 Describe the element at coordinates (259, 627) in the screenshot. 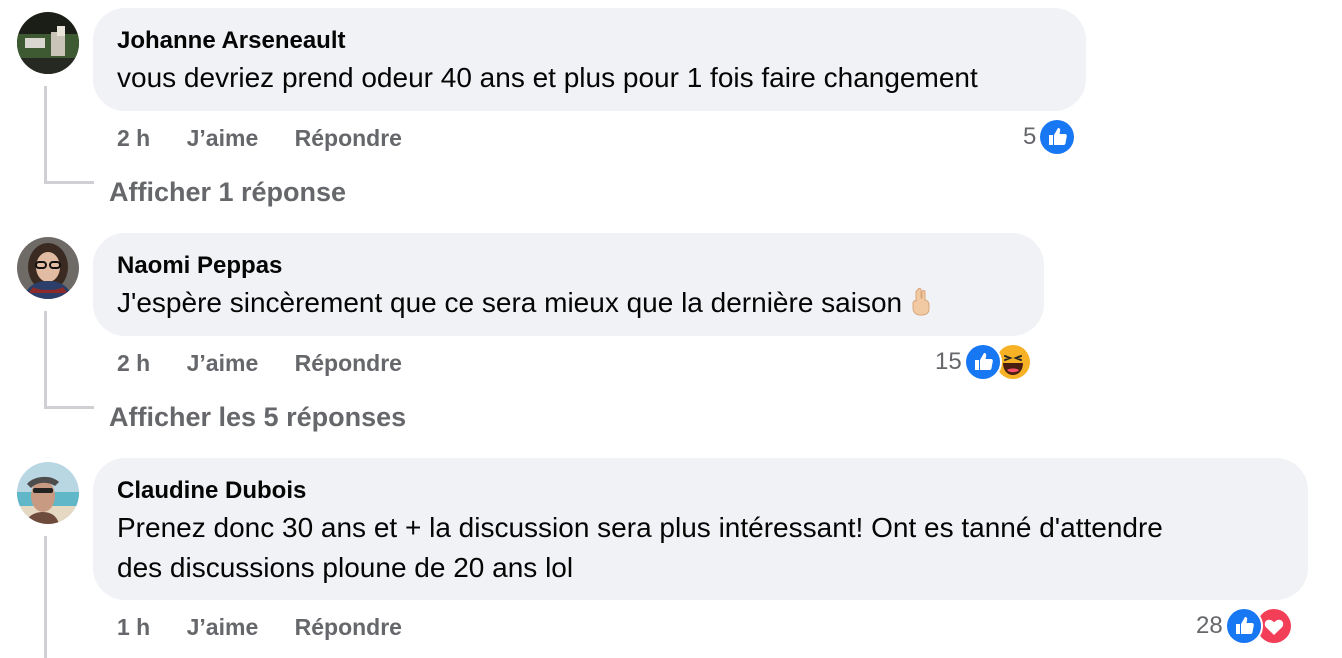

I see `comment-actions: 1 h J’aime Répondre` at that location.